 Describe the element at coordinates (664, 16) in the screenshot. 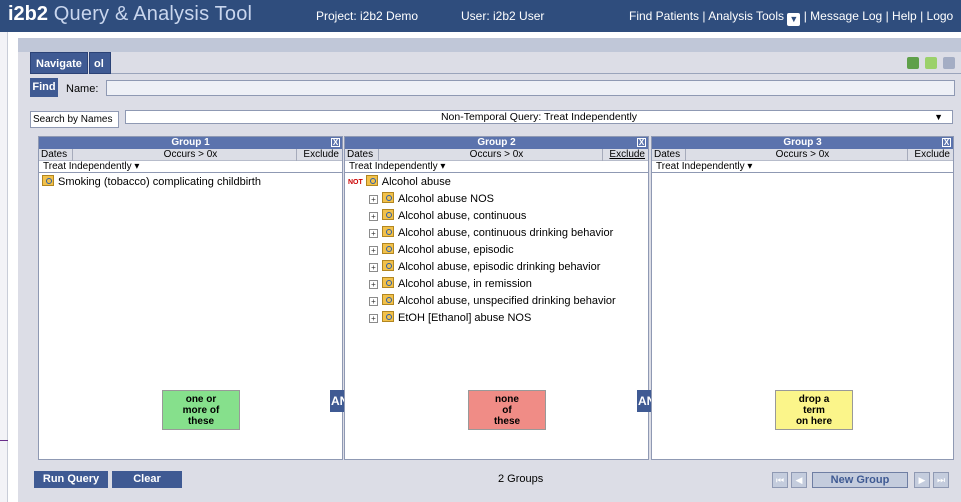

I see `menu-find-patients: Find Patients` at that location.